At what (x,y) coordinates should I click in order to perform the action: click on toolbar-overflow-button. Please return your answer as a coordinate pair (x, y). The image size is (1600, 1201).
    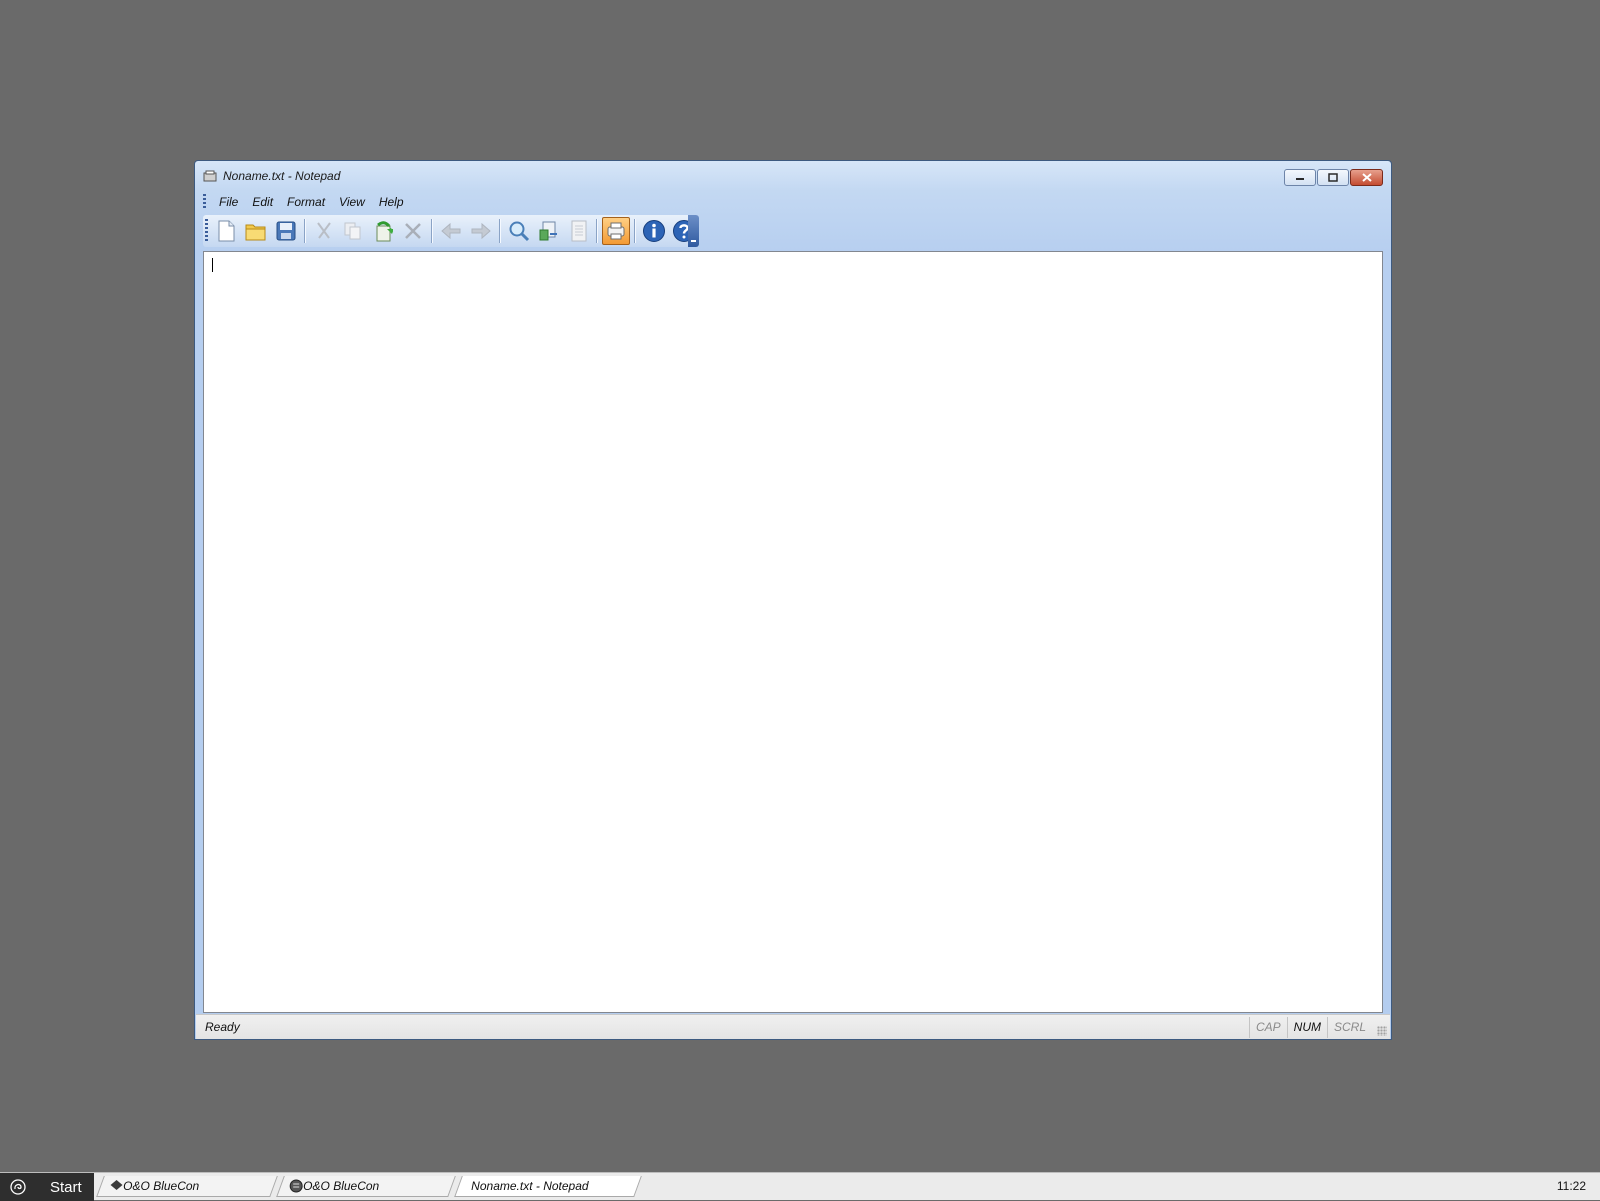
    Looking at the image, I should click on (693, 231).